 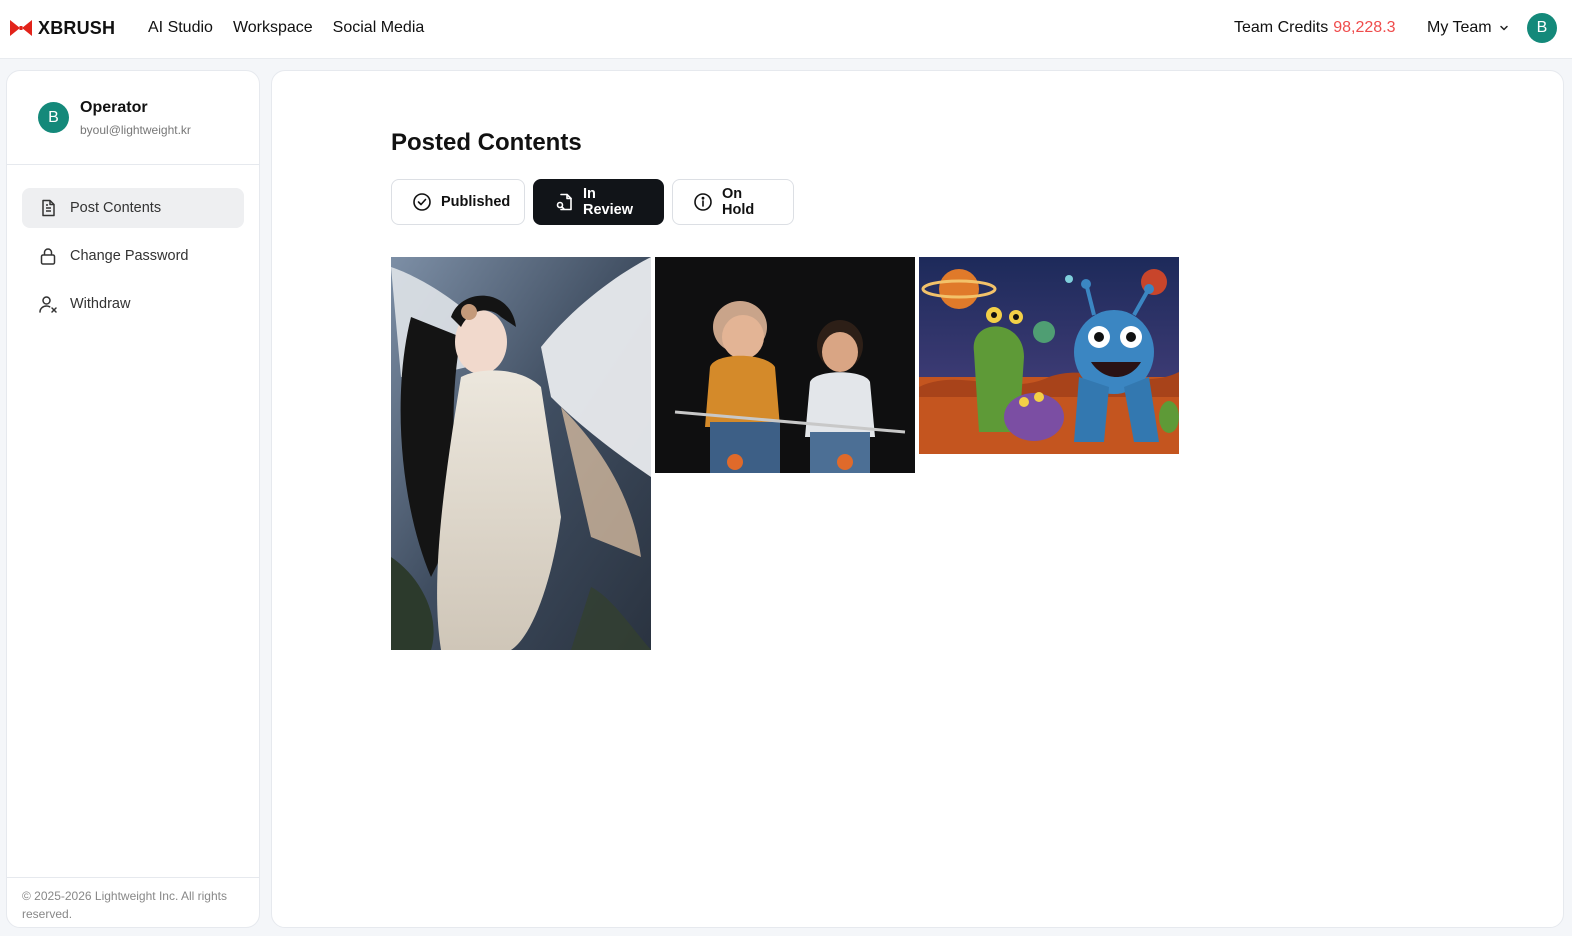 I want to click on logo: XBRUSH, so click(x=62, y=28).